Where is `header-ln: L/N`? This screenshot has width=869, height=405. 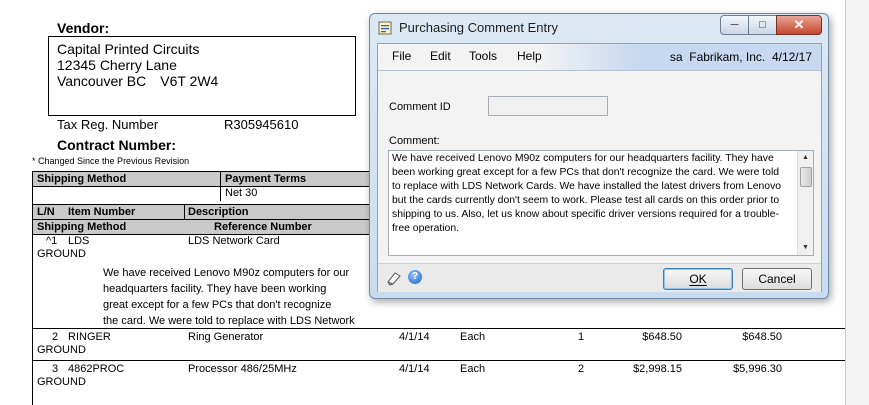
header-ln: L/N is located at coordinates (46, 212).